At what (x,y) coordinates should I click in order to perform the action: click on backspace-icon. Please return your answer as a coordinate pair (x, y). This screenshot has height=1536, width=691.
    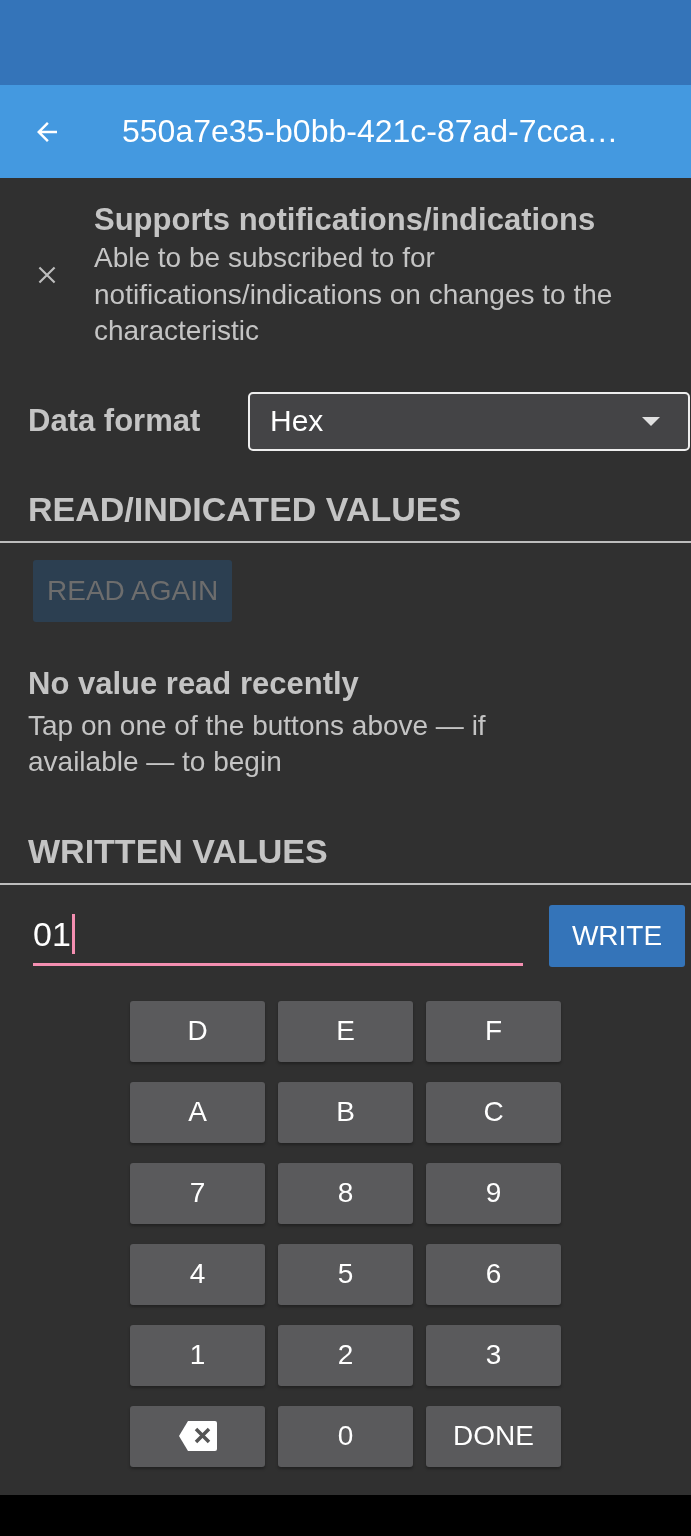
    Looking at the image, I should click on (197, 1436).